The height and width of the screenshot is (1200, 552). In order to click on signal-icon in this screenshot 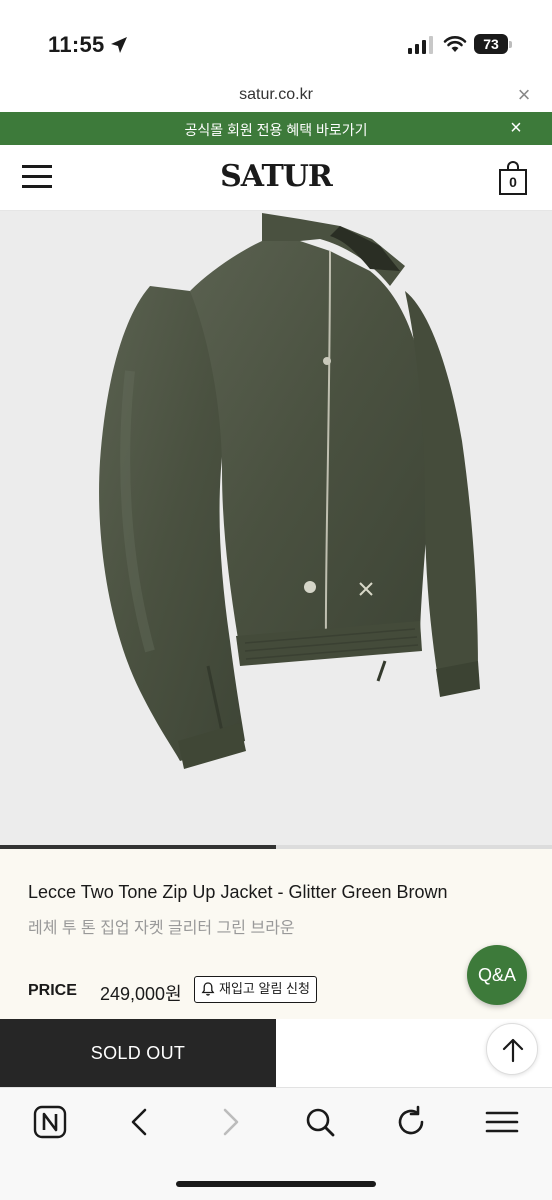, I will do `click(420, 45)`.